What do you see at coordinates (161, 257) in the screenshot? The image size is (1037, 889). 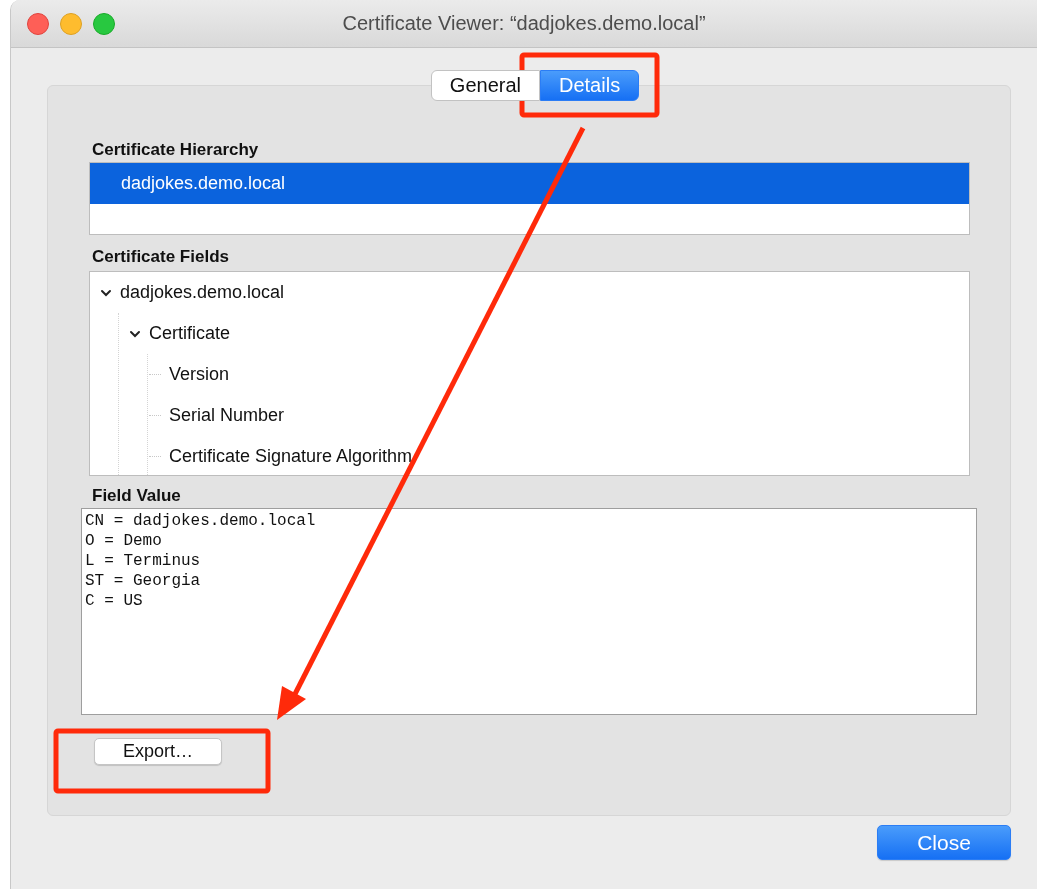 I see `section-label: Certificate Fields` at bounding box center [161, 257].